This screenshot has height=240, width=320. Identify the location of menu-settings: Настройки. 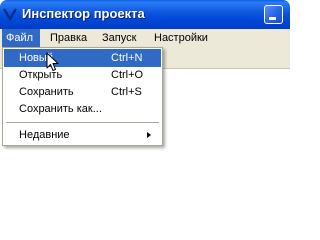
(184, 38).